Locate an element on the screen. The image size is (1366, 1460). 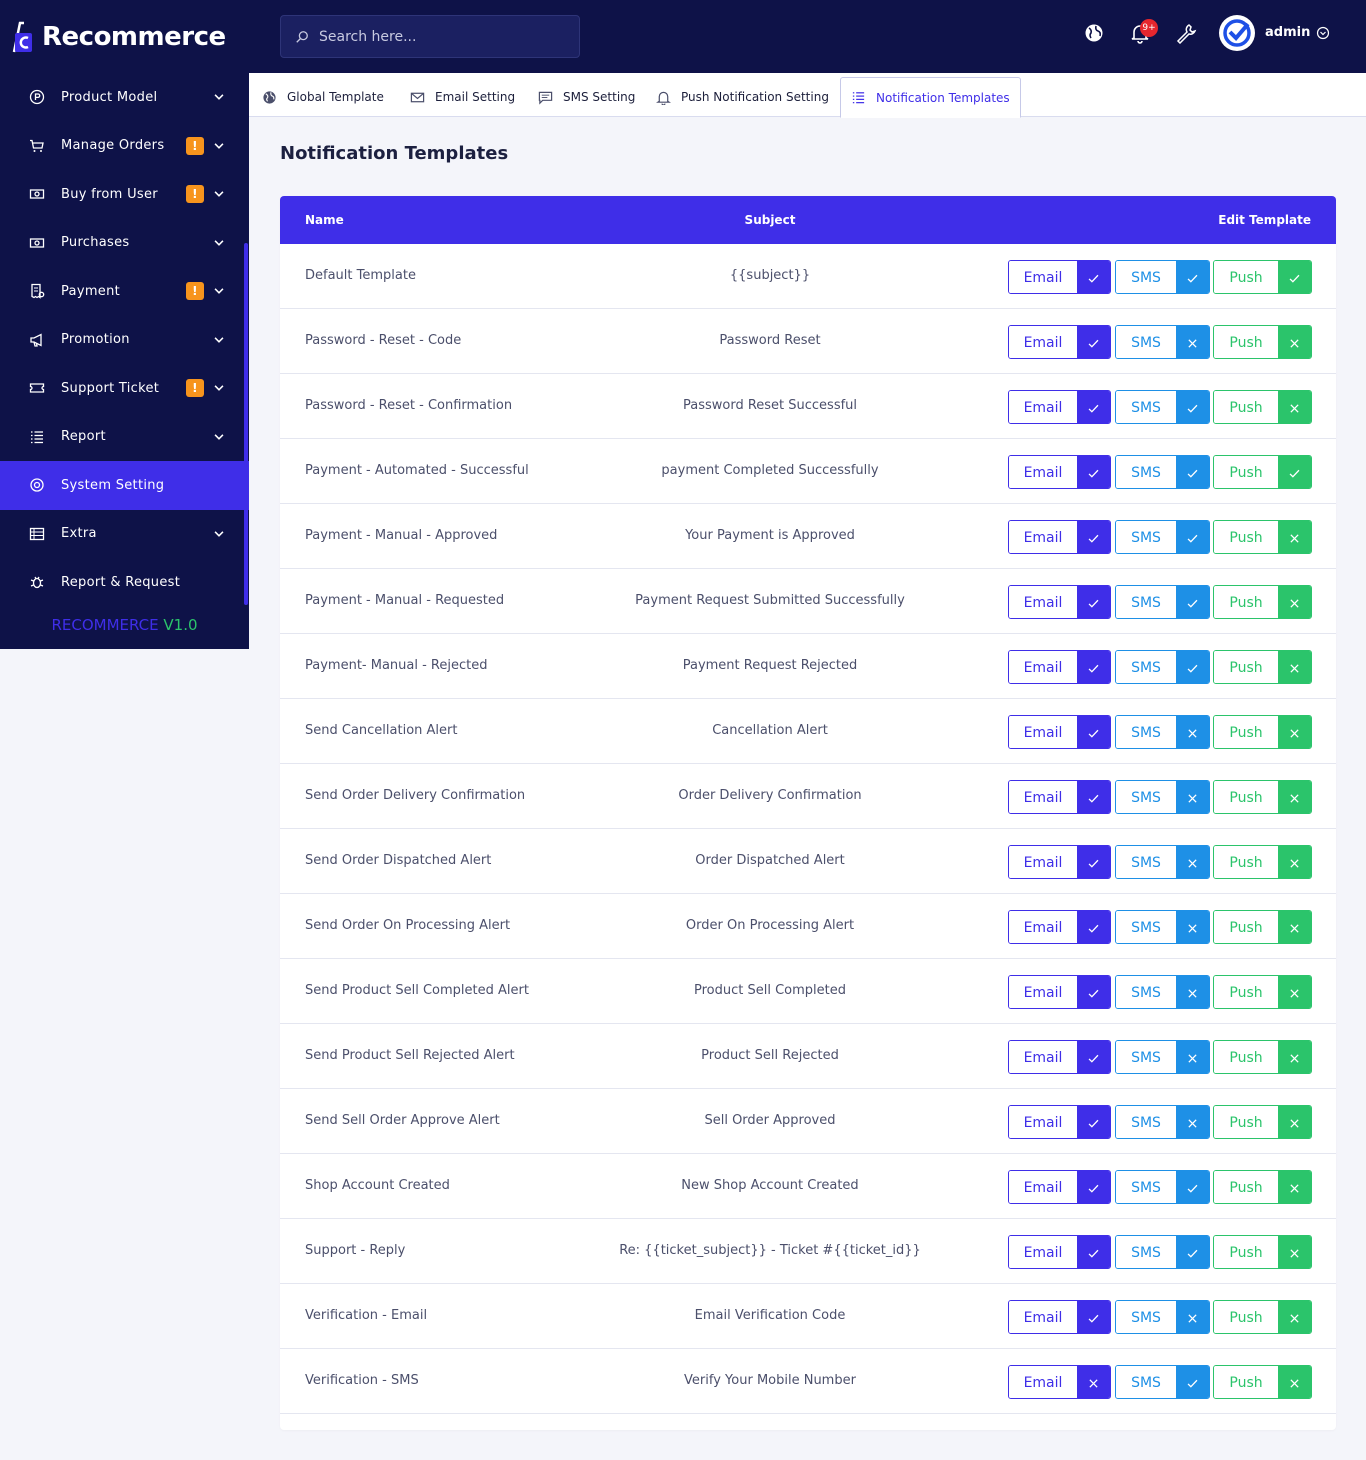
sidebar-item-system-setting: System Setting is located at coordinates (124, 485).